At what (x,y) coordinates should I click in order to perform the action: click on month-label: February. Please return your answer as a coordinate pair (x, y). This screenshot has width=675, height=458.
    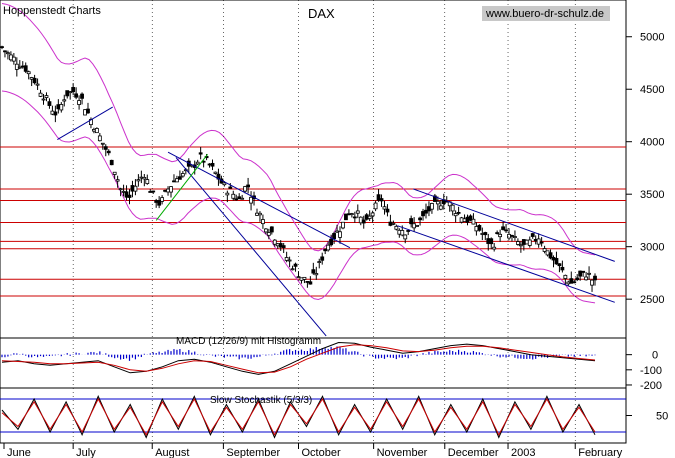
    Looking at the image, I should click on (600, 452).